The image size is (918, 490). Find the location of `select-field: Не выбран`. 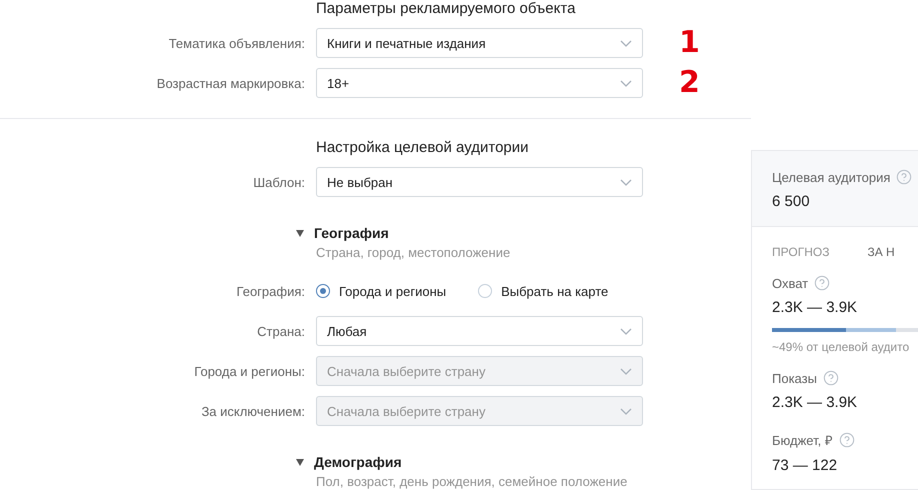

select-field: Не выбран is located at coordinates (479, 182).